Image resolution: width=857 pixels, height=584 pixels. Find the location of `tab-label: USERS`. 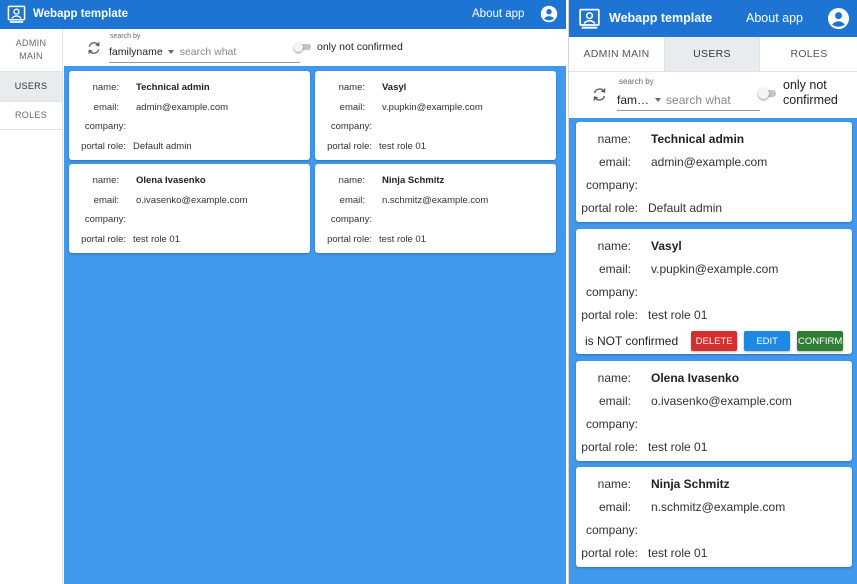

tab-label: USERS is located at coordinates (712, 54).